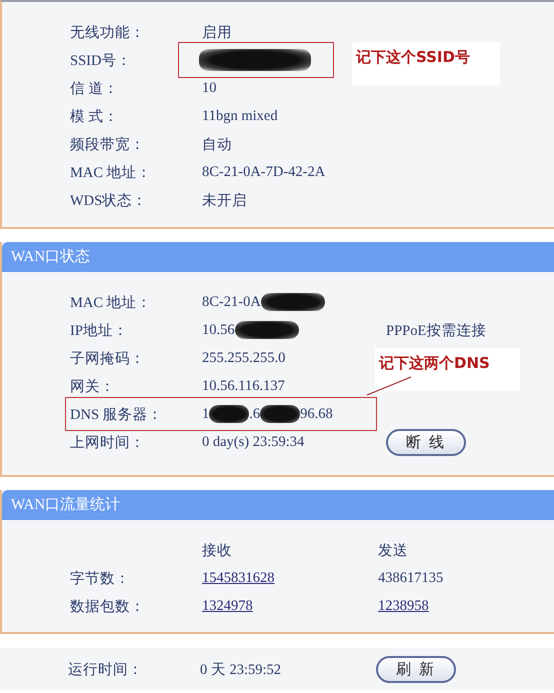 Image resolution: width=554 pixels, height=693 pixels. What do you see at coordinates (278, 257) in the screenshot?
I see `section-header: WAN口状态` at bounding box center [278, 257].